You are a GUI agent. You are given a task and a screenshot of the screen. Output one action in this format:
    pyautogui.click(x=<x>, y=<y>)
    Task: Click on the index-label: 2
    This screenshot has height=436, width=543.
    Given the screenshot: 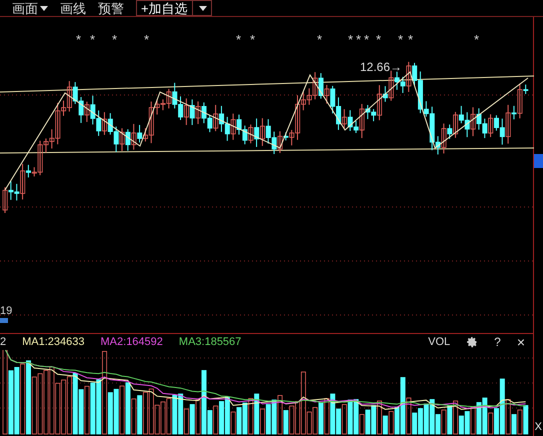 What is the action you would take?
    pyautogui.click(x=3, y=342)
    